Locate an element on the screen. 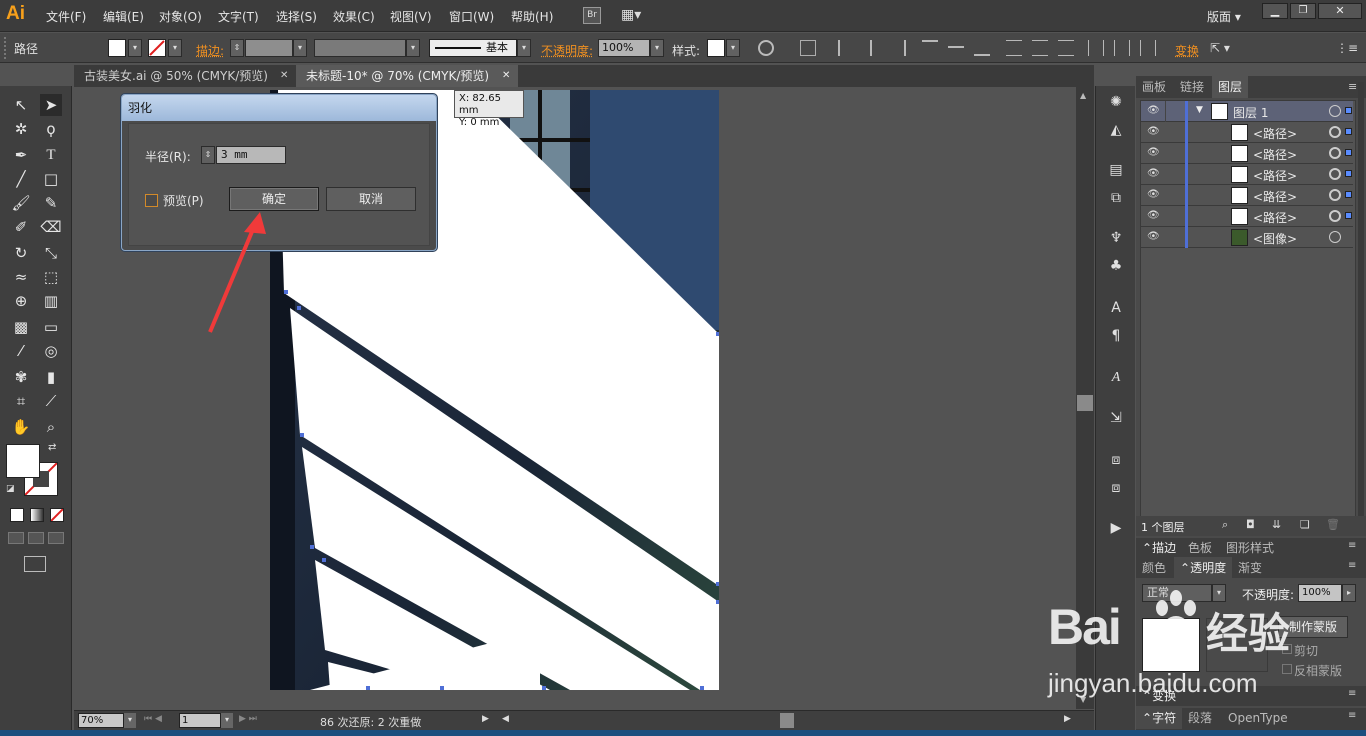 The width and height of the screenshot is (1366, 736). fill-dropdown: ▾ is located at coordinates (135, 48).